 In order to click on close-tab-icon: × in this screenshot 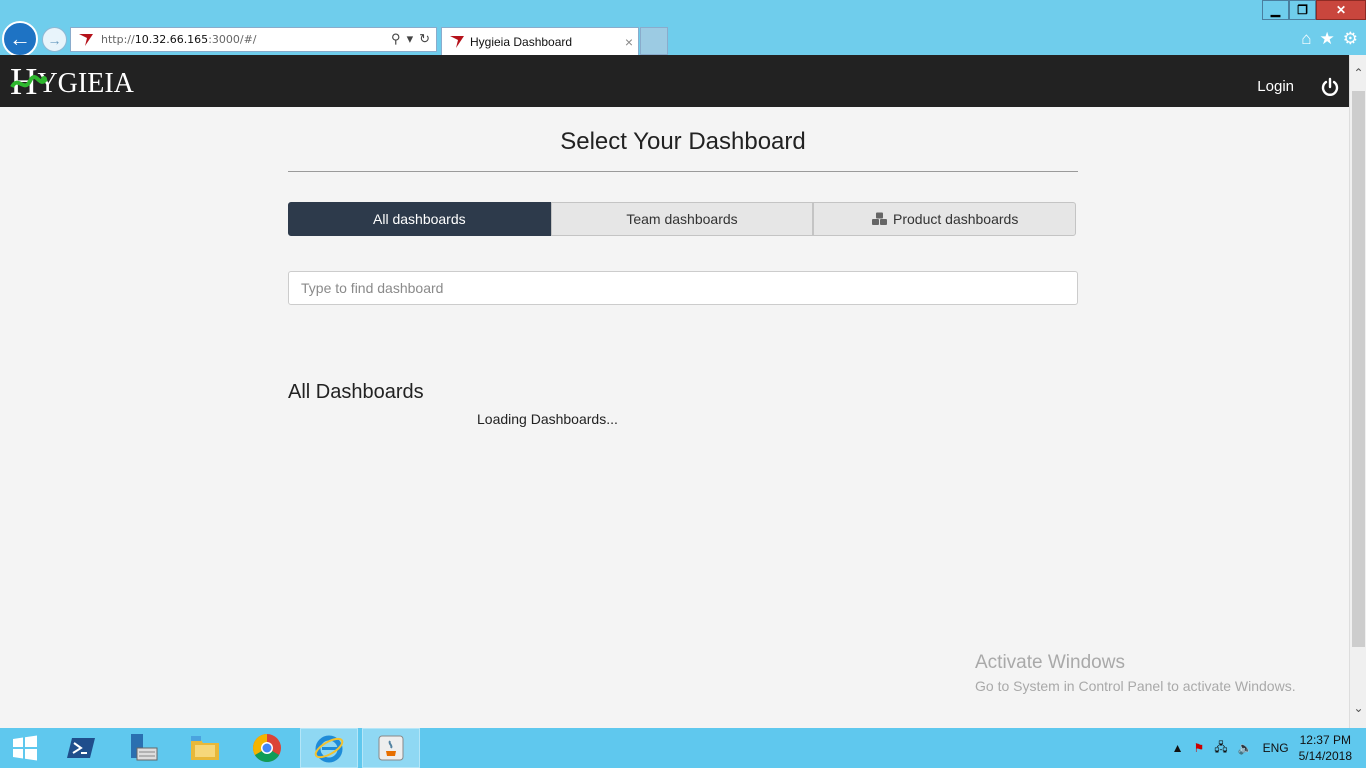, I will do `click(629, 42)`.